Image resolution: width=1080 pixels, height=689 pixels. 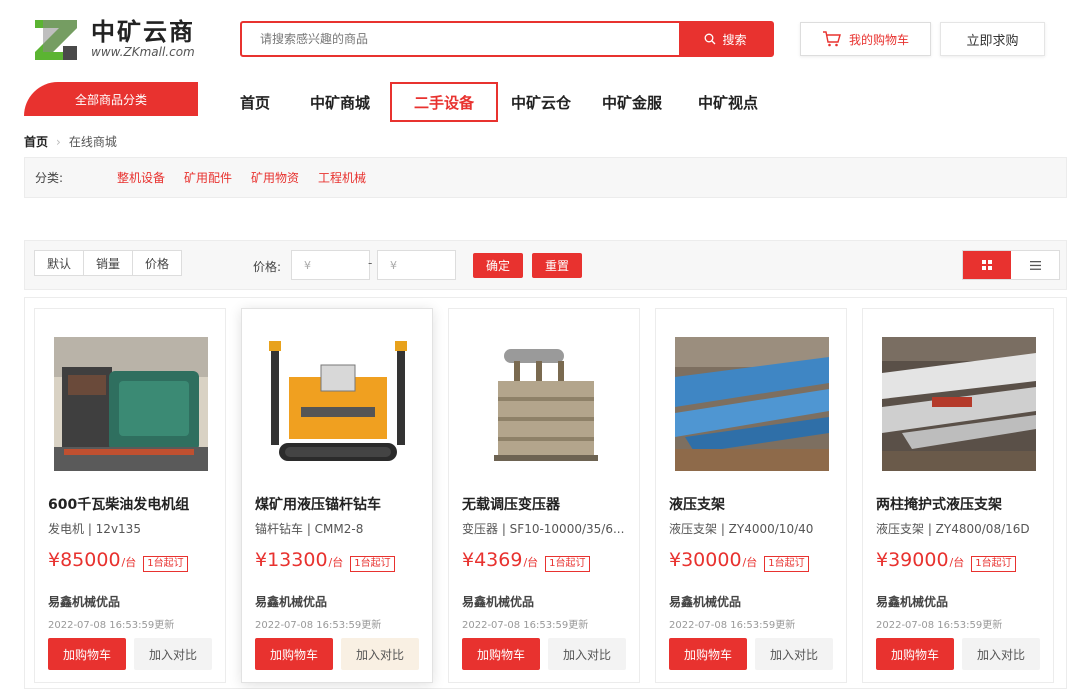 What do you see at coordinates (912, 560) in the screenshot?
I see `price-value: ¥39000` at bounding box center [912, 560].